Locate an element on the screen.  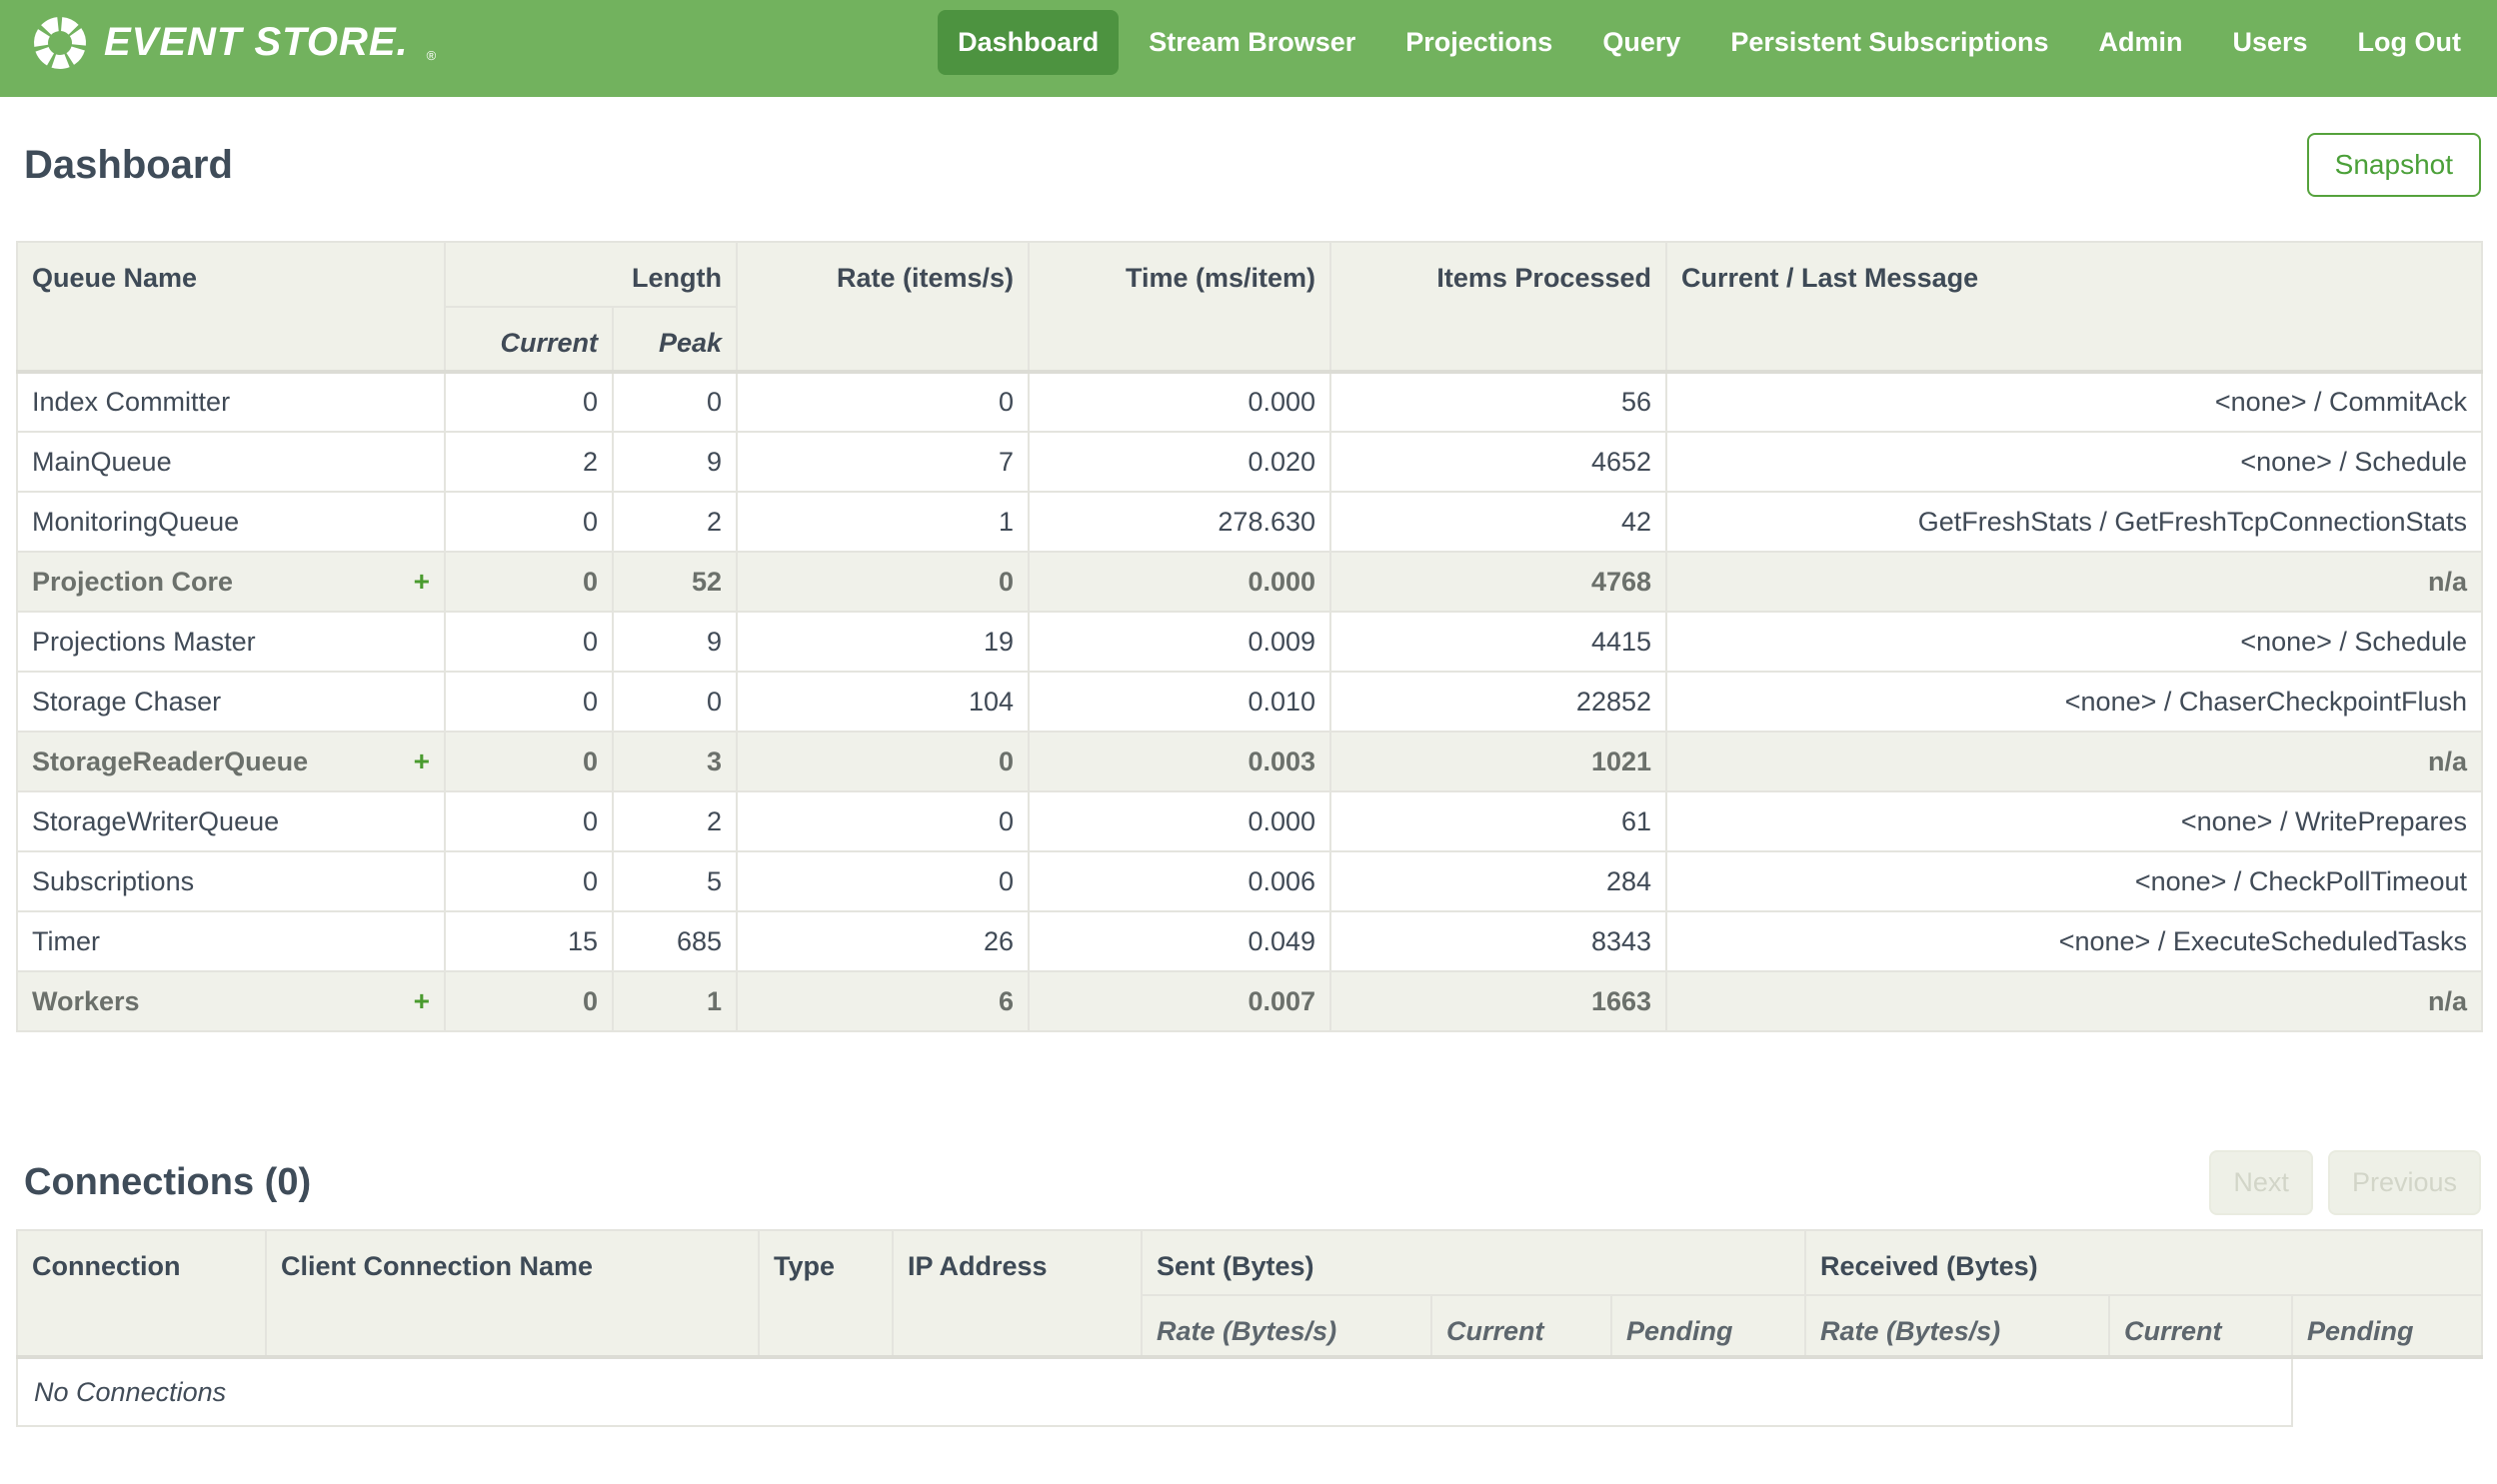
nav-item-query: Query is located at coordinates (1641, 42).